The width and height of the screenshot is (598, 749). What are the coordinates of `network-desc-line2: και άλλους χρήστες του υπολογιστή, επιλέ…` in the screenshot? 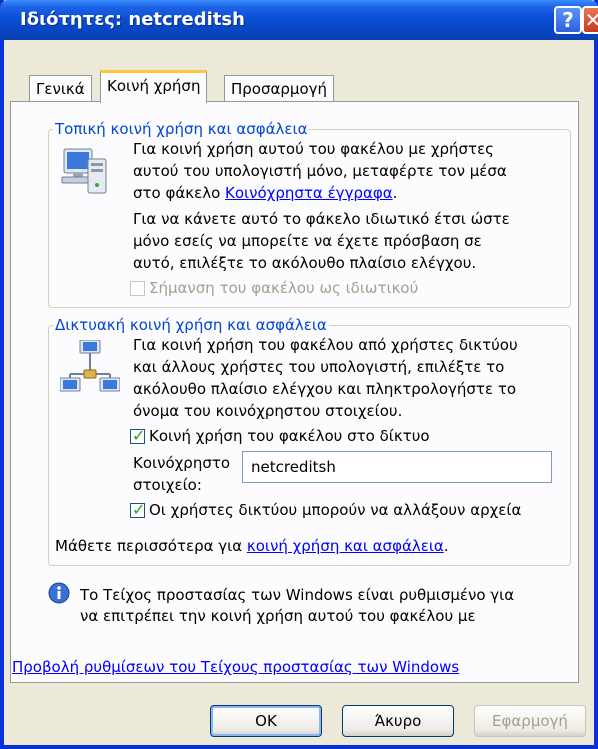 It's located at (319, 367).